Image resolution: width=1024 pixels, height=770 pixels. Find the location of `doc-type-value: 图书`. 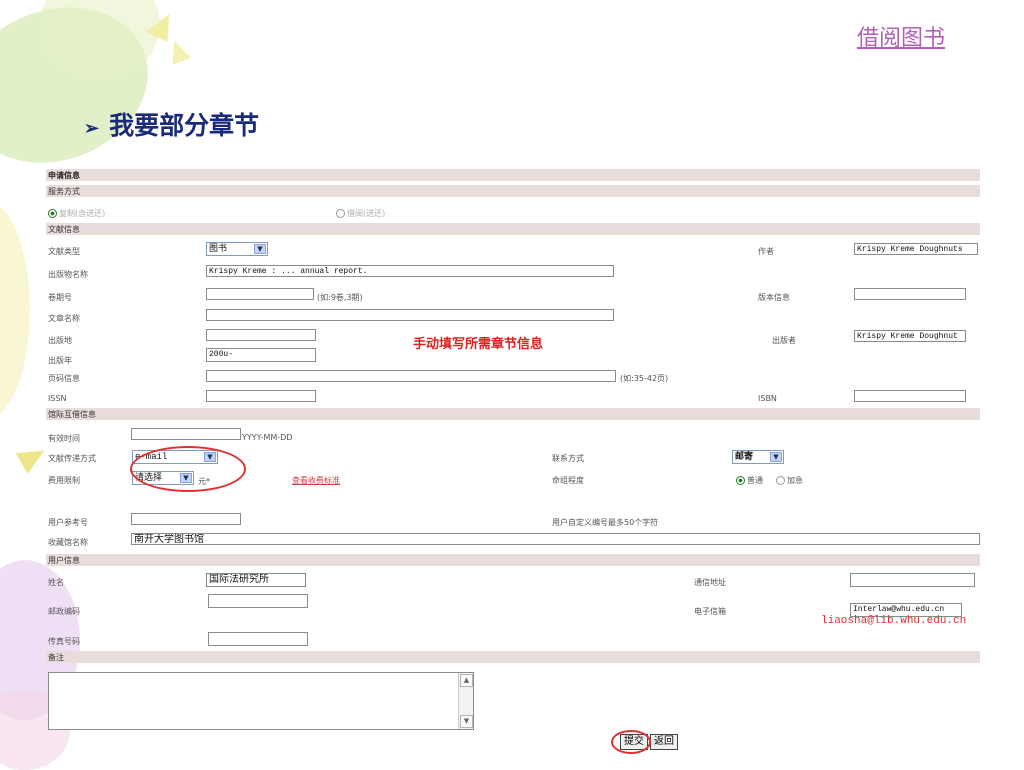

doc-type-value: 图书 is located at coordinates (218, 249).